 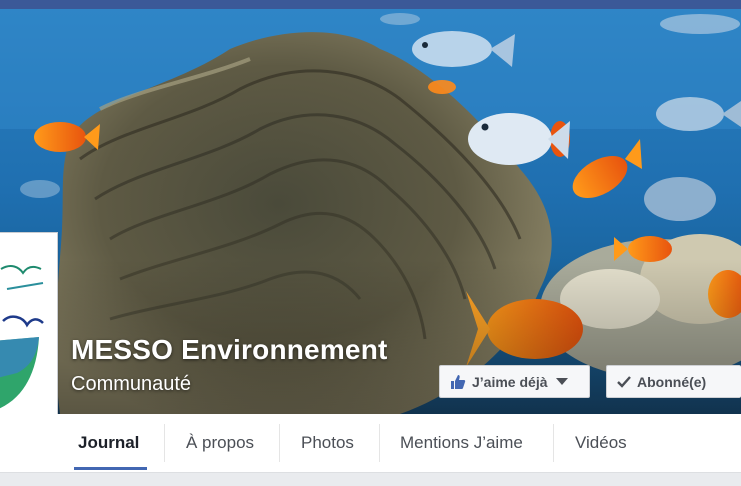 What do you see at coordinates (601, 443) in the screenshot?
I see `tab-videos: Vidéos` at bounding box center [601, 443].